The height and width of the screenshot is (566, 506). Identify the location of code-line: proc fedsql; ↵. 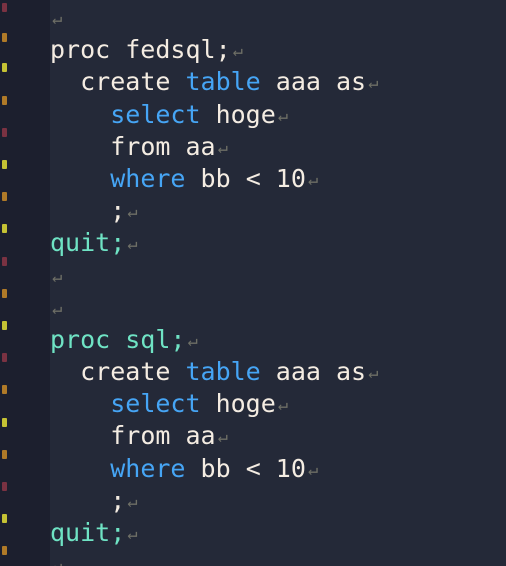
(278, 50).